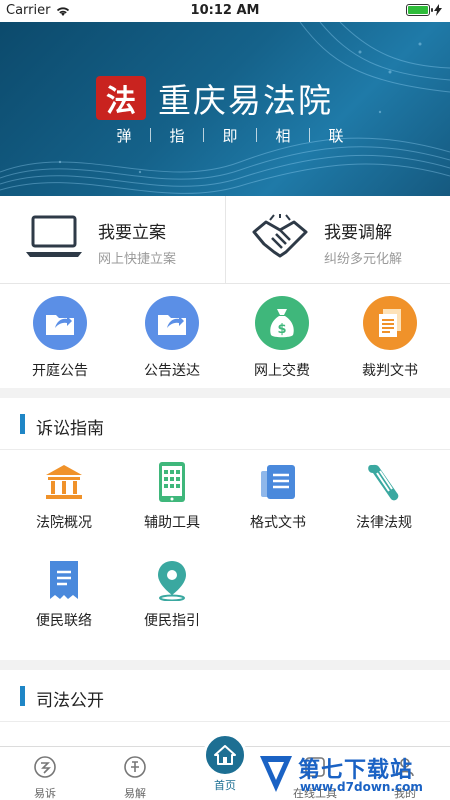  What do you see at coordinates (64, 580) in the screenshot?
I see `receipt-icon` at bounding box center [64, 580].